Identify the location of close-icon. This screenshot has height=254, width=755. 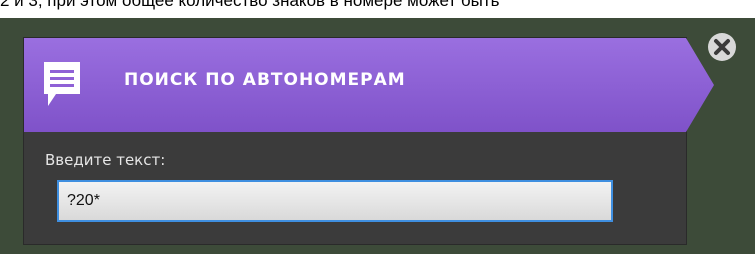
(722, 47).